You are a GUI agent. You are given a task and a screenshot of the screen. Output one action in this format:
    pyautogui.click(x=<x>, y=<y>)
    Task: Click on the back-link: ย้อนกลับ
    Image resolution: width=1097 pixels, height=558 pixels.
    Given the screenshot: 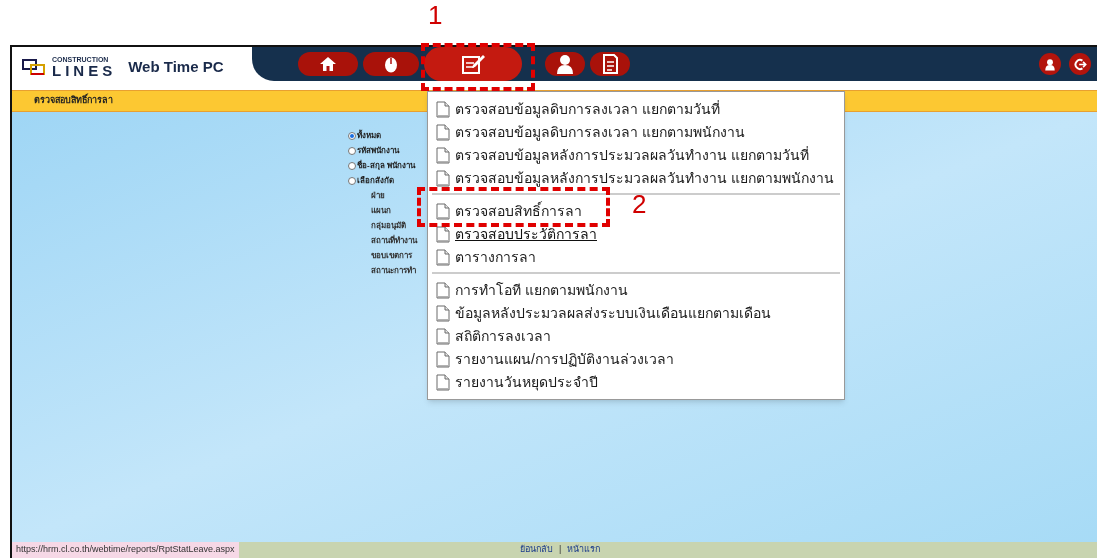 What is the action you would take?
    pyautogui.click(x=536, y=550)
    